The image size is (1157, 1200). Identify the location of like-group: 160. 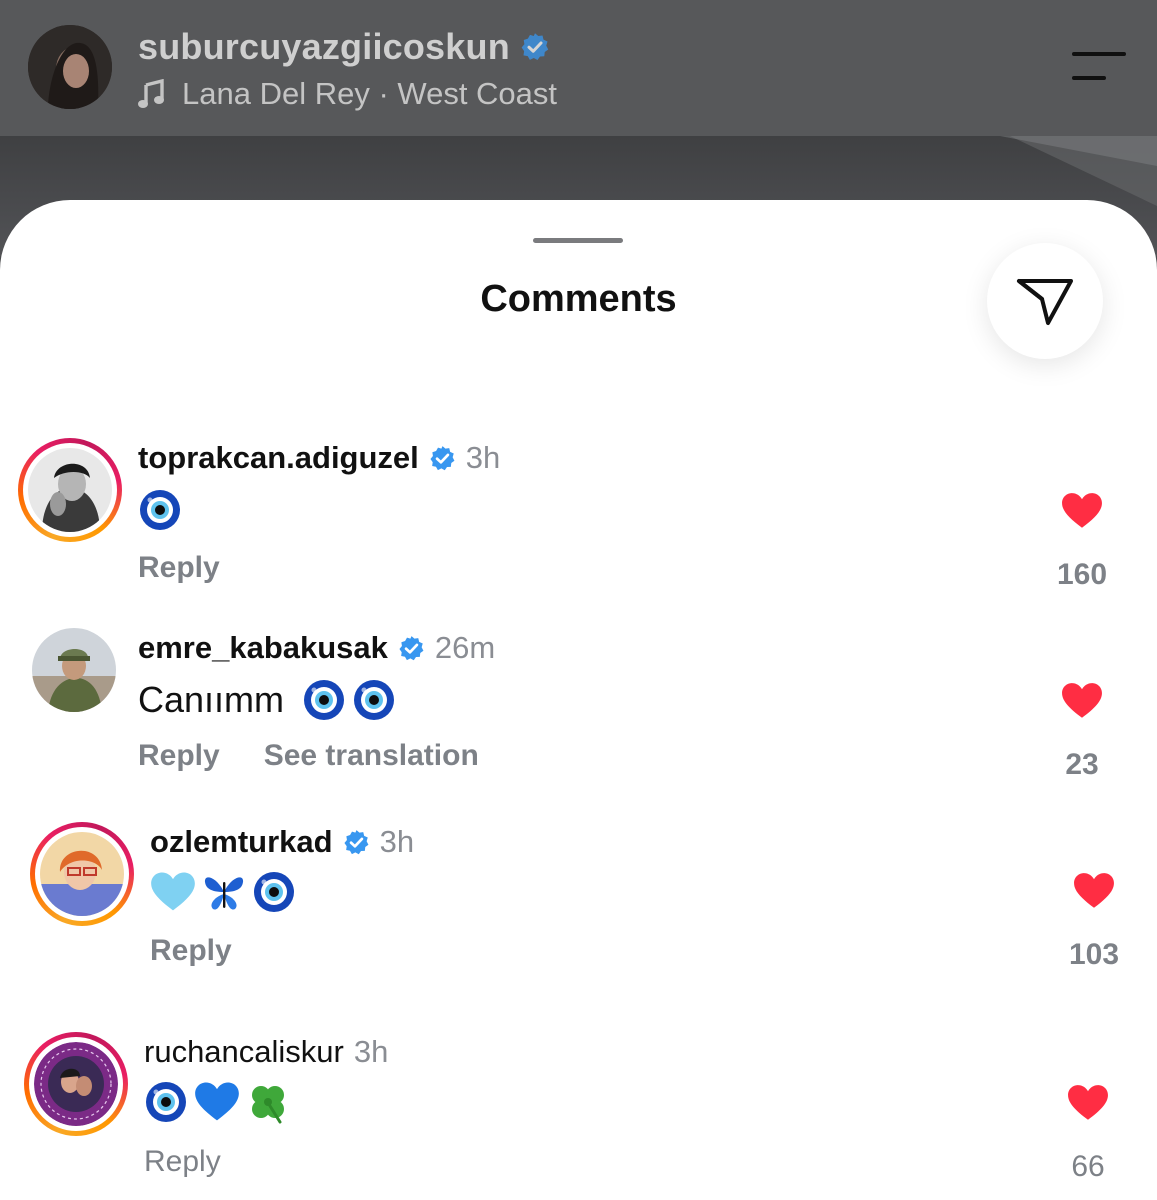
(1082, 542).